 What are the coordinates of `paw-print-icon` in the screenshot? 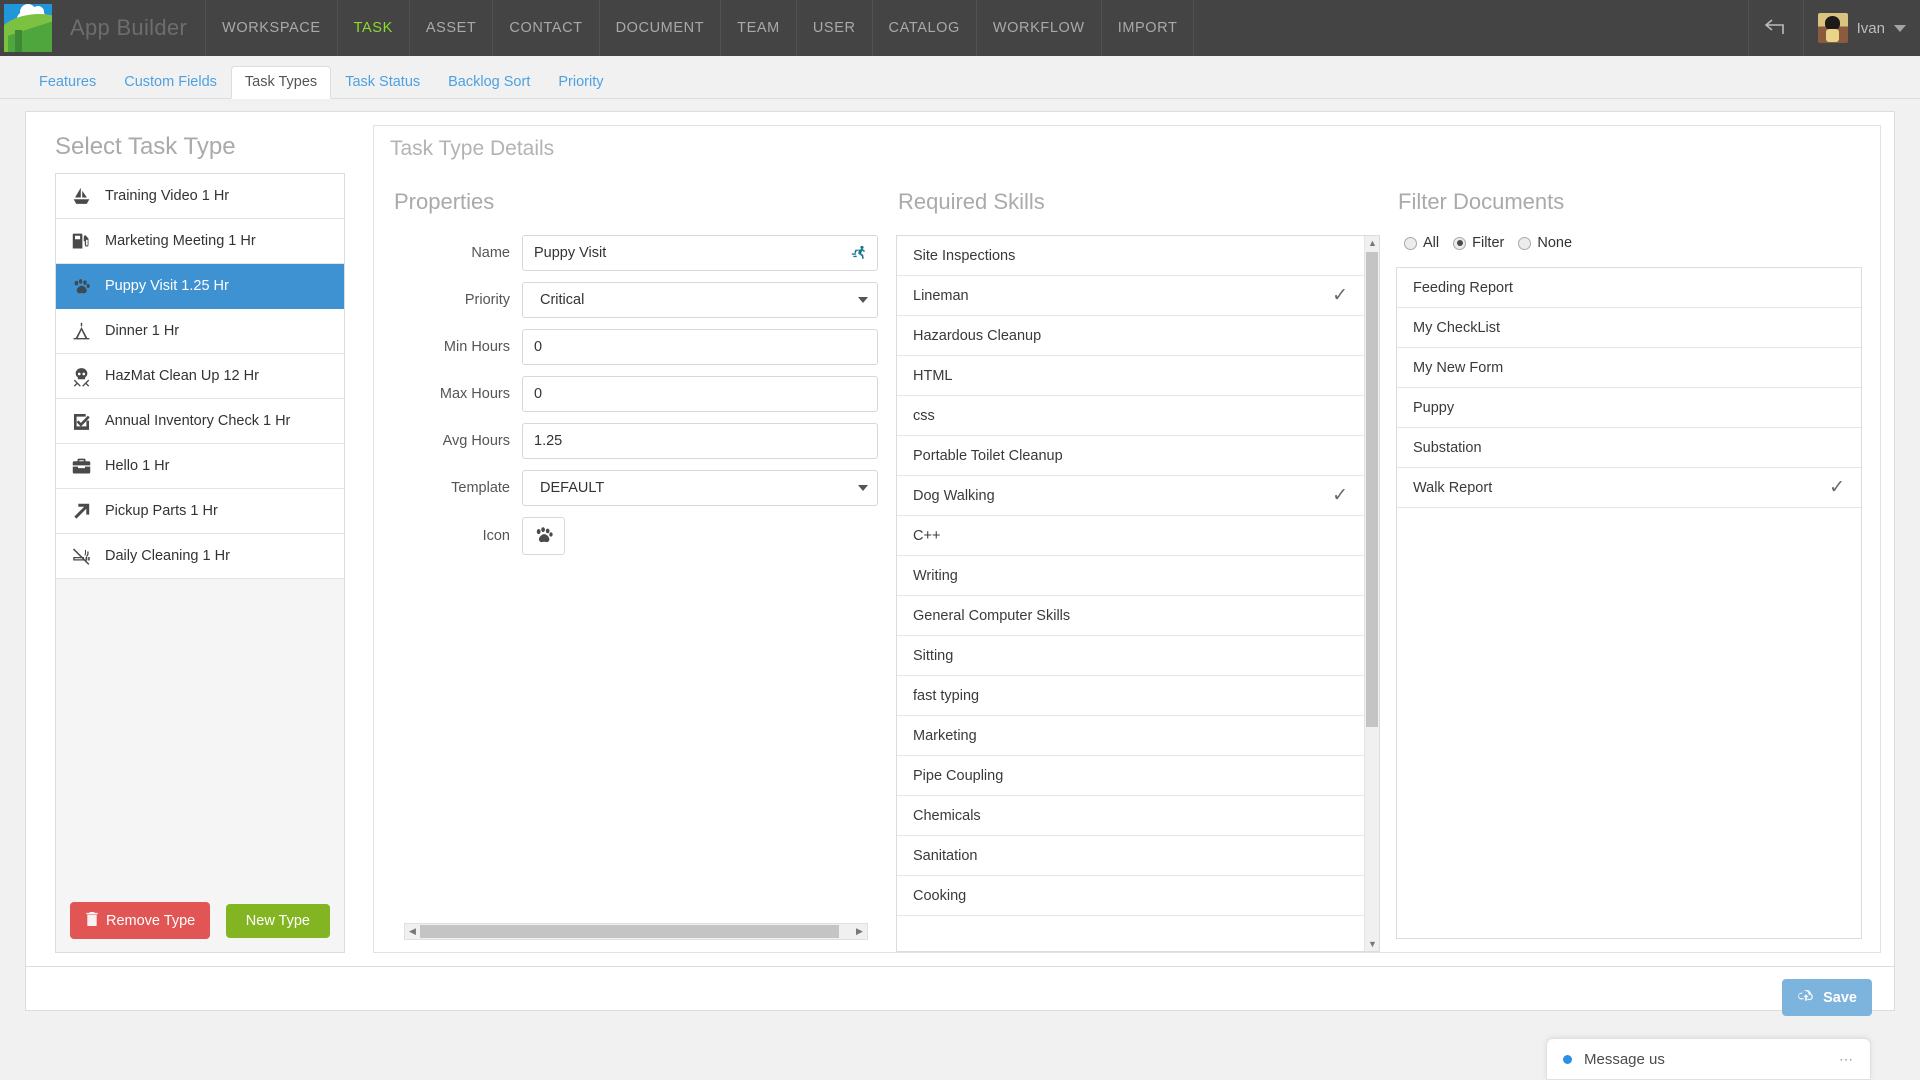 It's located at (544, 536).